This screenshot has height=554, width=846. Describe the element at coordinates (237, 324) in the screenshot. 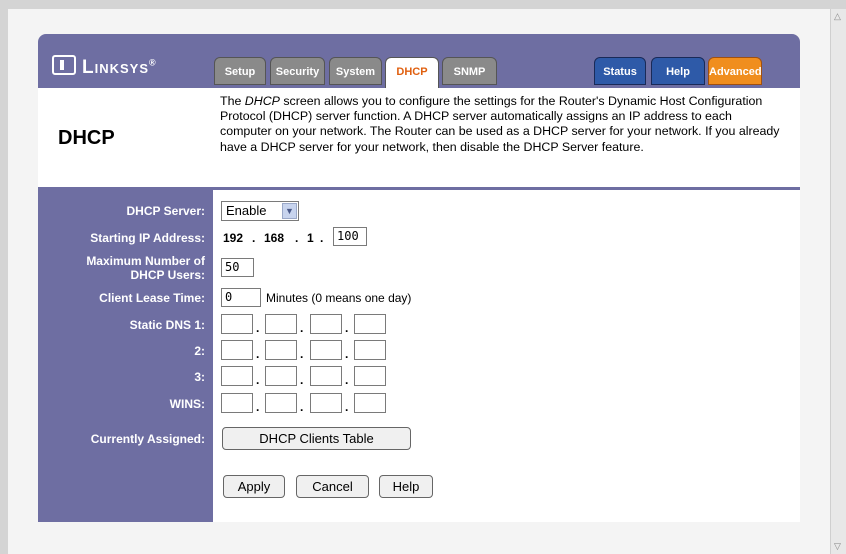

I see `static-dns1-octet1-input` at that location.